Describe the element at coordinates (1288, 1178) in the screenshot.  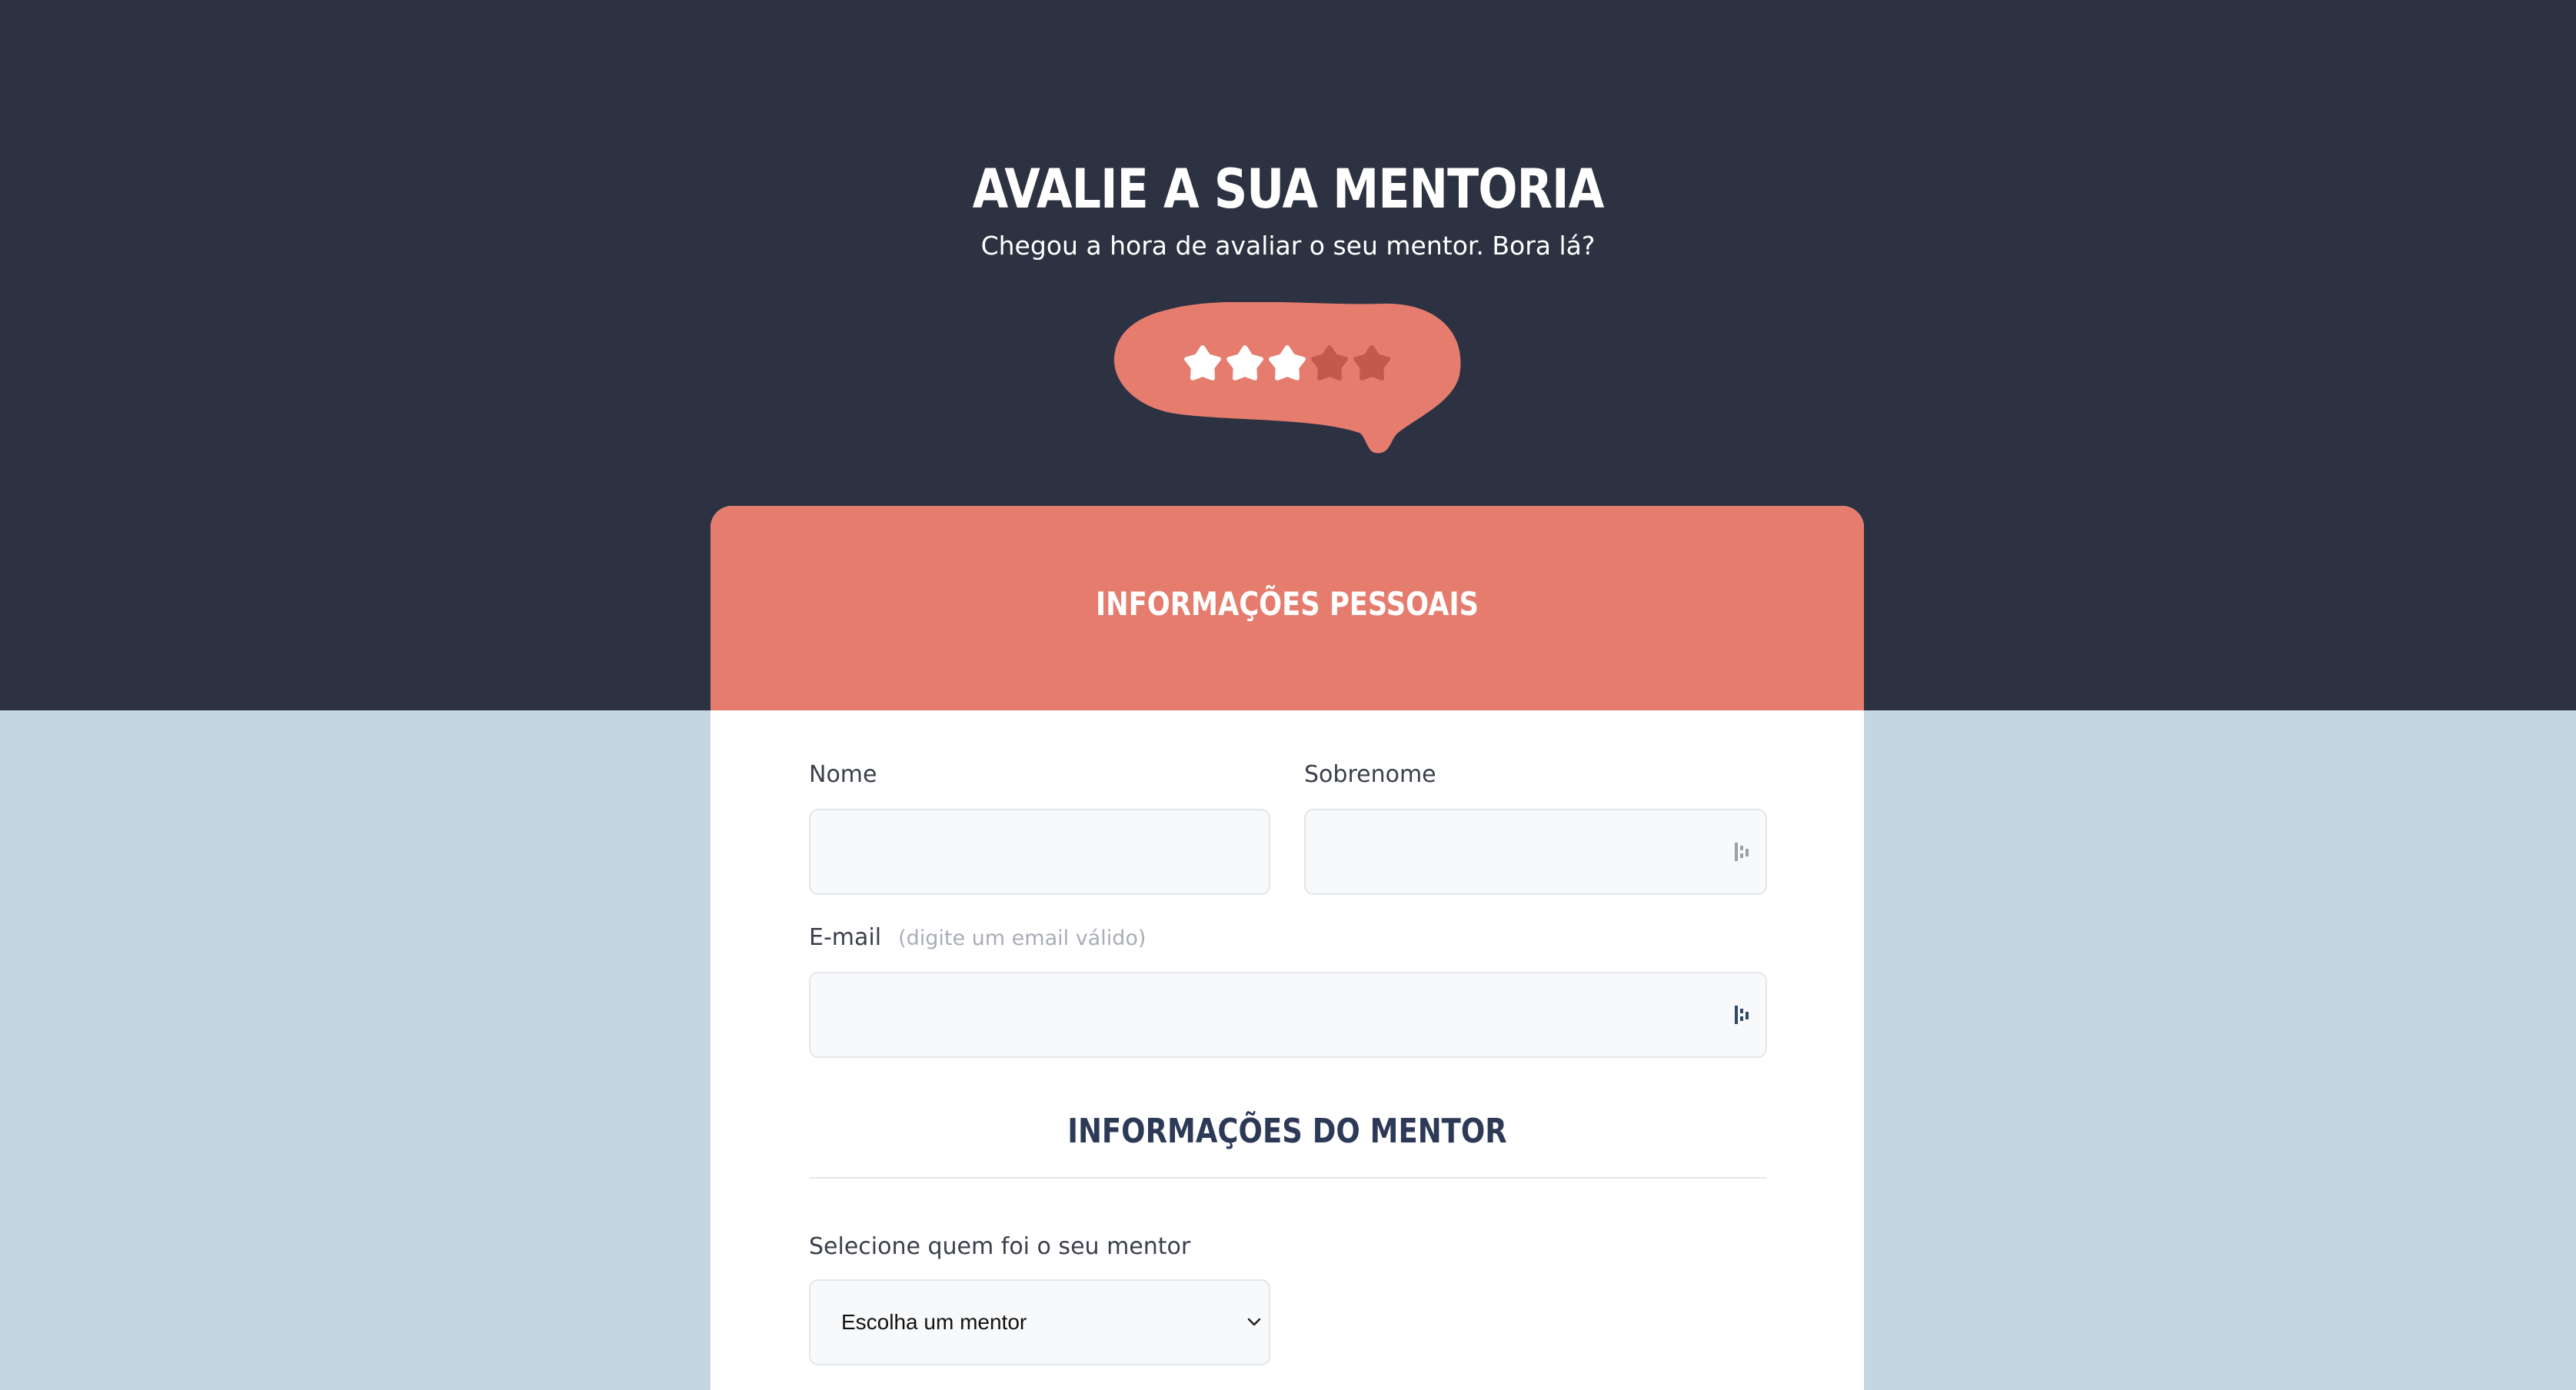
I see `section-divider` at that location.